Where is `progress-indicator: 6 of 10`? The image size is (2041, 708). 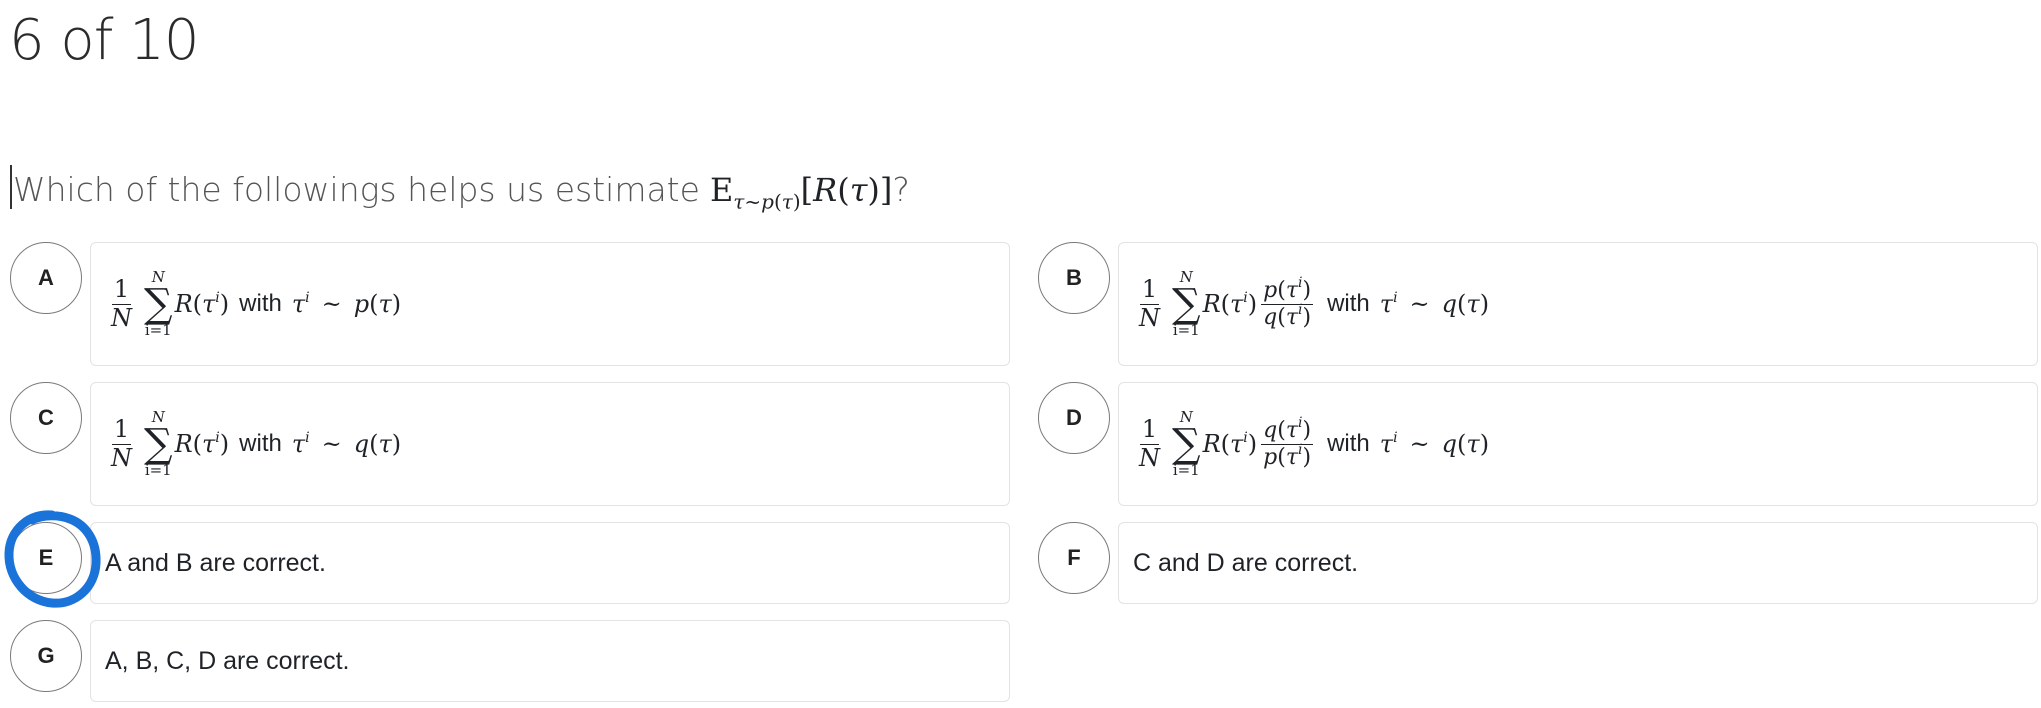
progress-indicator: 6 of 10 is located at coordinates (104, 40).